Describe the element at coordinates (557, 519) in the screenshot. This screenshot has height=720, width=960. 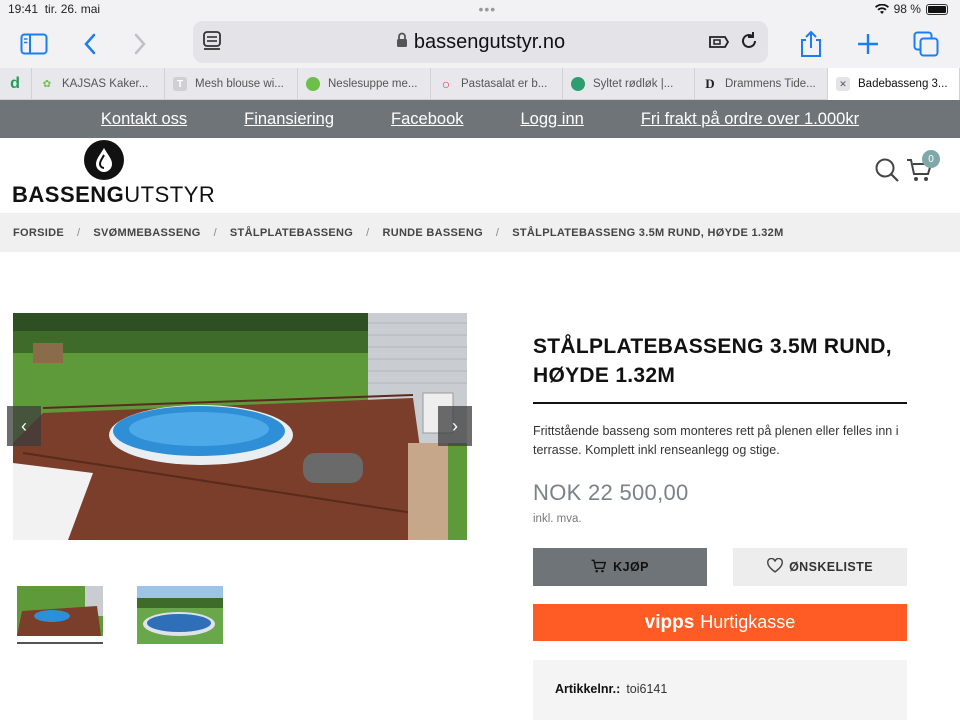
I see `vat-note: inkl. mva.` at that location.